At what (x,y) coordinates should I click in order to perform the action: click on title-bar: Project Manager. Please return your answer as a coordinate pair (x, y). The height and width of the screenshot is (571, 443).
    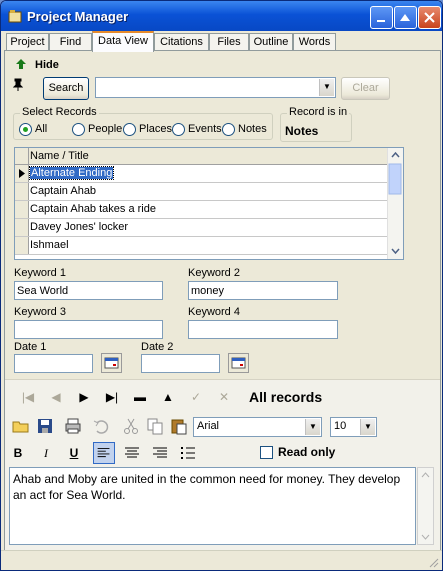
    Looking at the image, I should click on (221, 16).